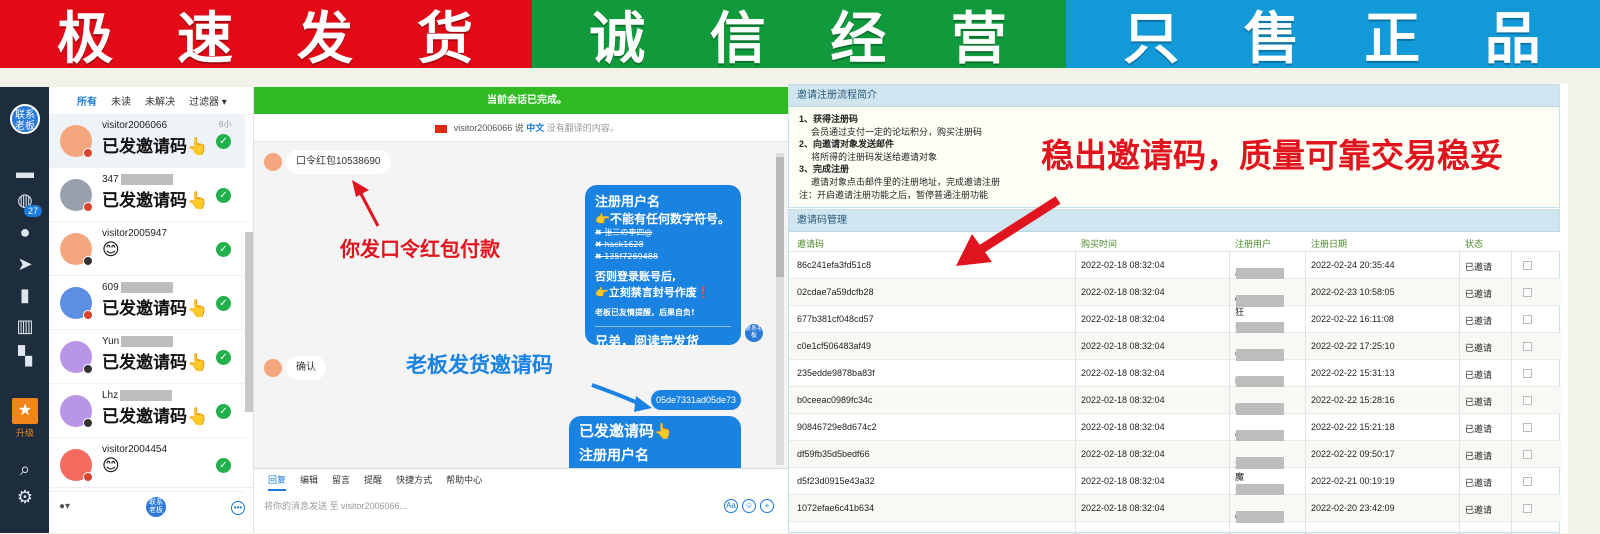 Image resolution: width=1600 pixels, height=534 pixels. Describe the element at coordinates (135, 233) in the screenshot. I see `visitor-name: visitor2005947` at that location.